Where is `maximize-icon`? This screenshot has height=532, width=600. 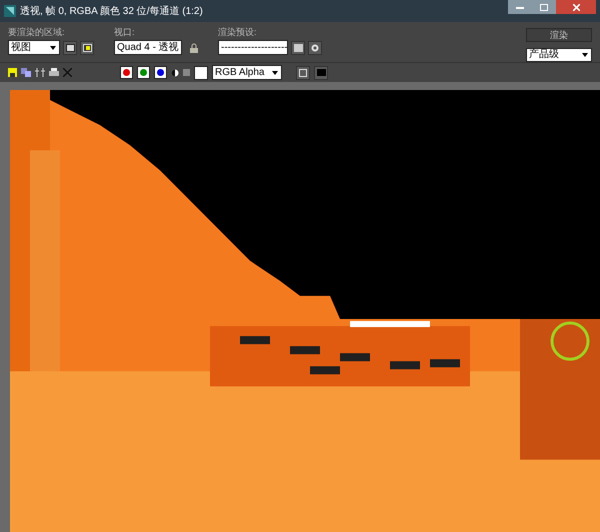 maximize-icon is located at coordinates (544, 7).